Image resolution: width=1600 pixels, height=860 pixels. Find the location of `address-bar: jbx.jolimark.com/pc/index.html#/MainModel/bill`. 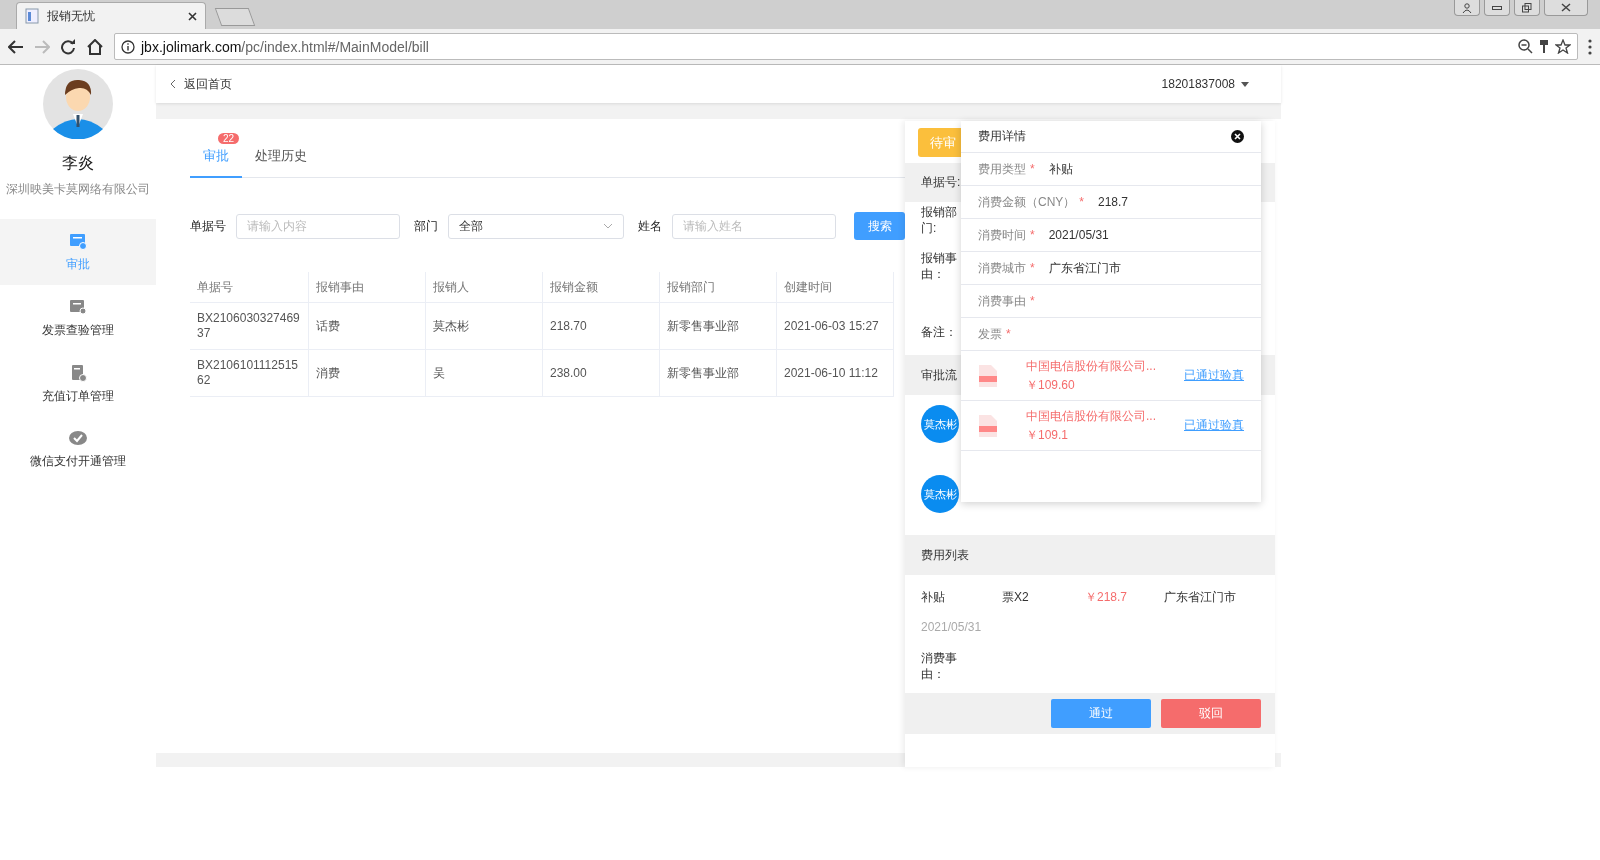

address-bar: jbx.jolimark.com/pc/index.html#/MainModel/bill is located at coordinates (846, 46).